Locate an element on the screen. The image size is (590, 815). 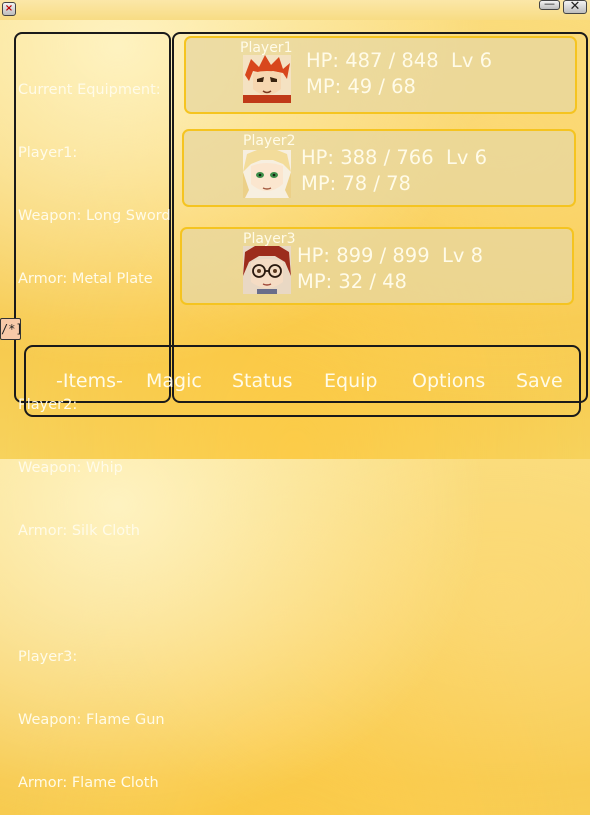
hp-level-readout: HP: 899 / 899 Lv 8 is located at coordinates (390, 255).